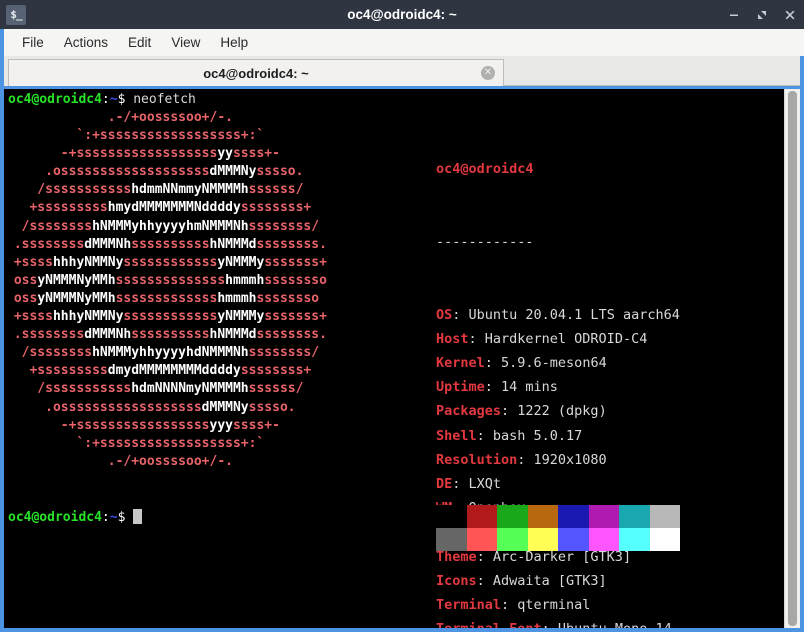 The height and width of the screenshot is (632, 804). Describe the element at coordinates (558, 581) in the screenshot. I see `info-row: Icons: Adwaita [GTK3]` at that location.